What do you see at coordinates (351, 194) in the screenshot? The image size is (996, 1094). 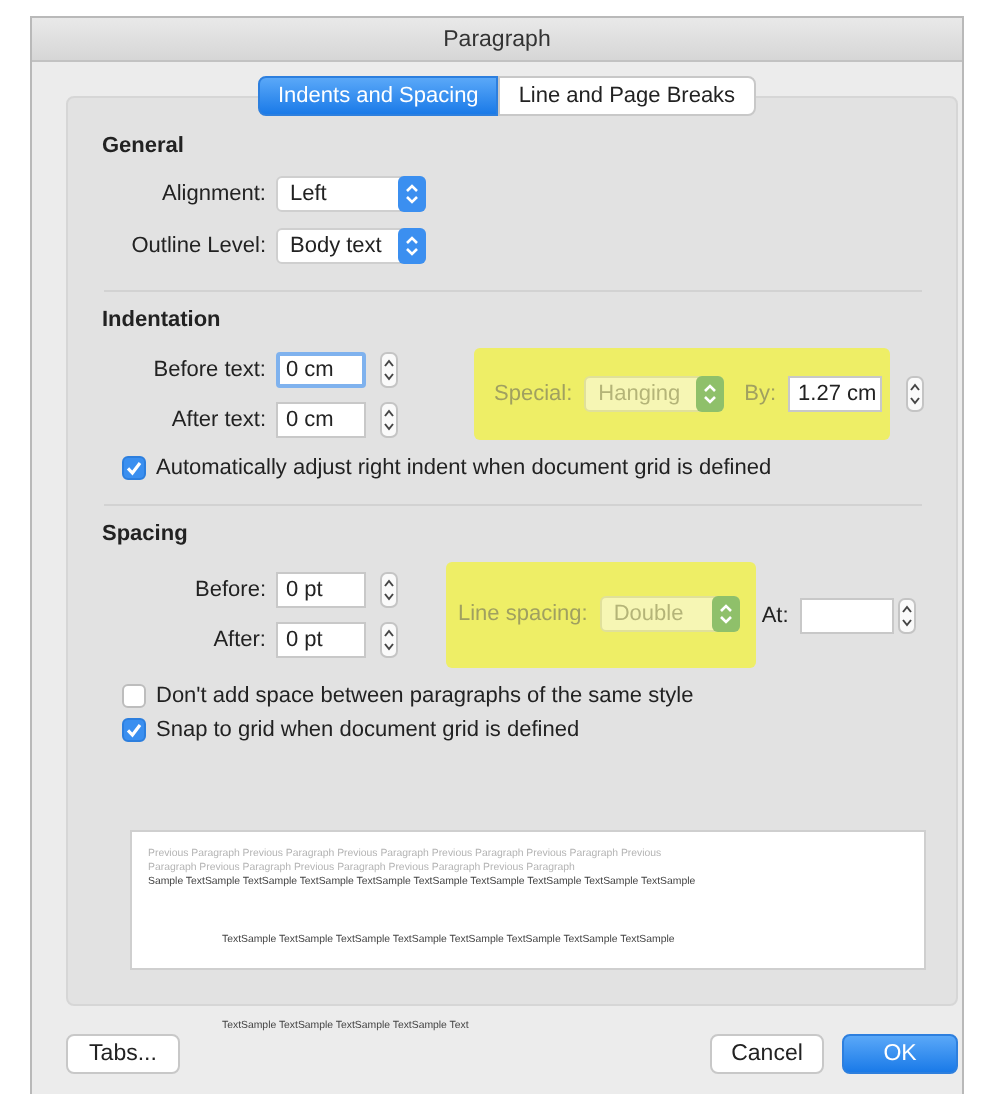 I see `popup-button: Left` at bounding box center [351, 194].